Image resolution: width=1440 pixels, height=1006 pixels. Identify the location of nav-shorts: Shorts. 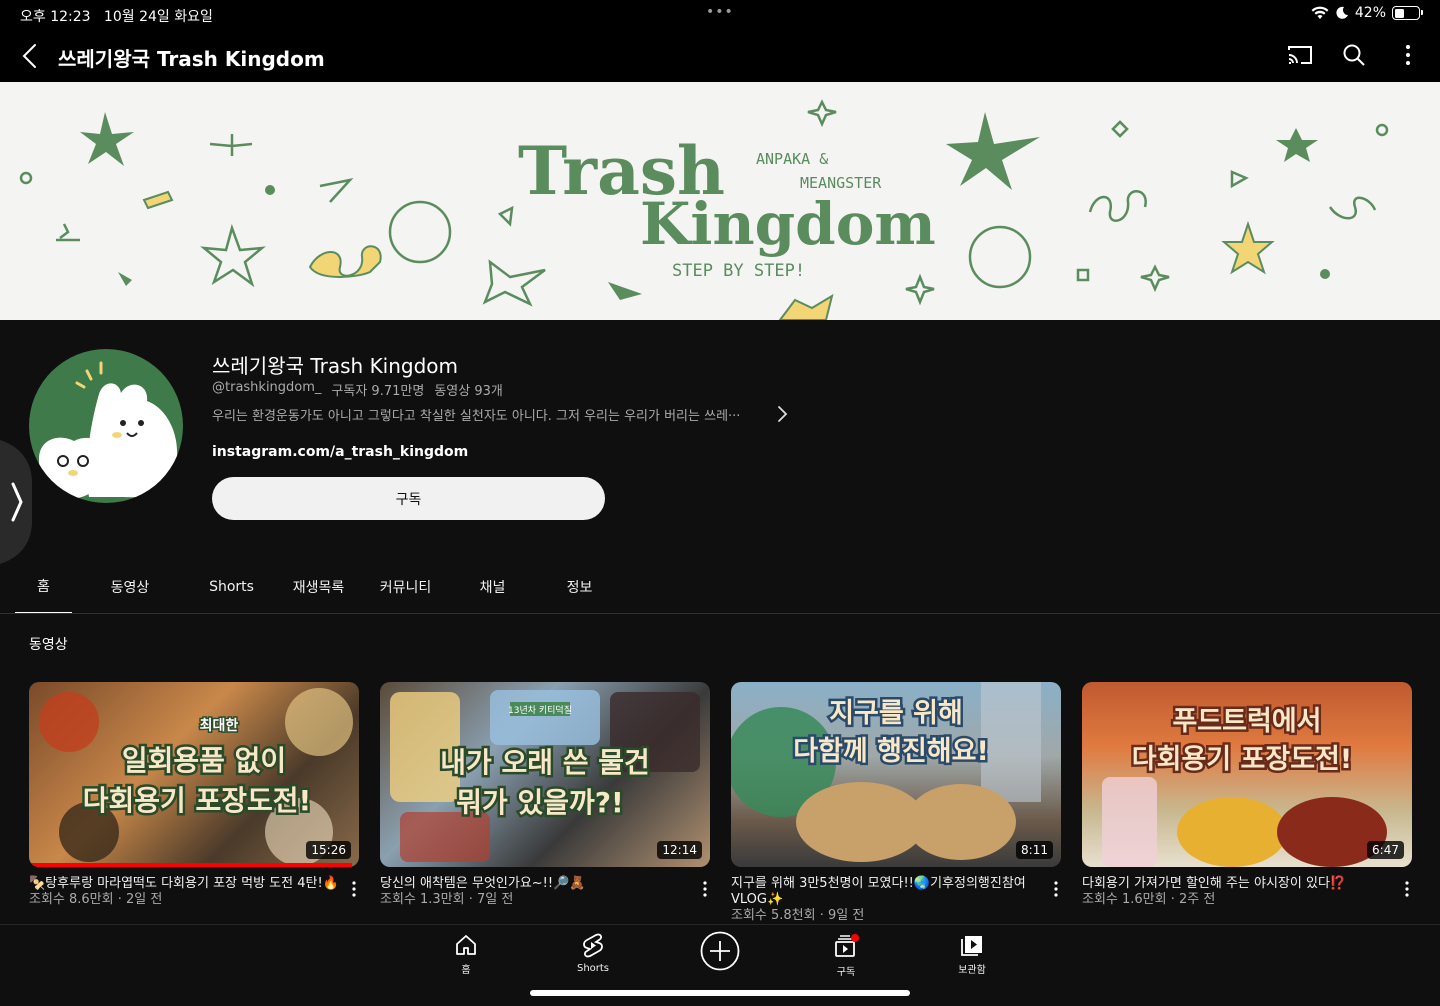
(593, 953).